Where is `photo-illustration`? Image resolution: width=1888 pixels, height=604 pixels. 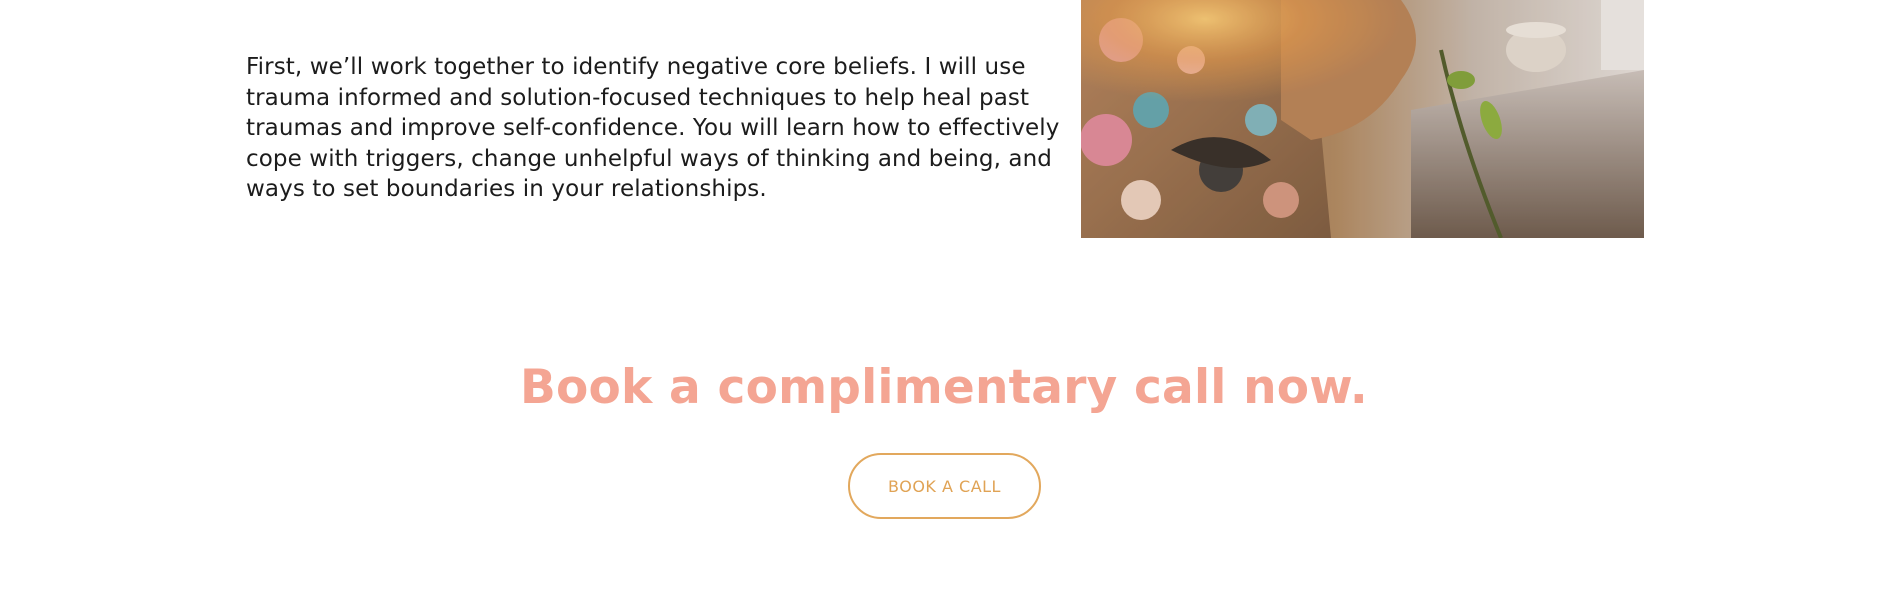
photo-illustration is located at coordinates (1362, 119).